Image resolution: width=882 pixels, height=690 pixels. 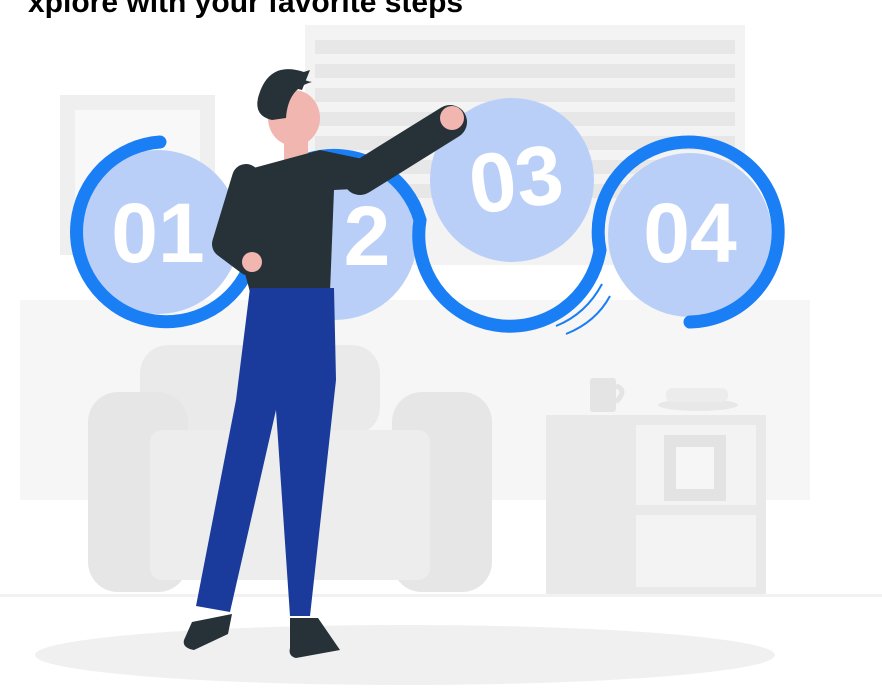 I want to click on step-label-2: 2, so click(x=367, y=236).